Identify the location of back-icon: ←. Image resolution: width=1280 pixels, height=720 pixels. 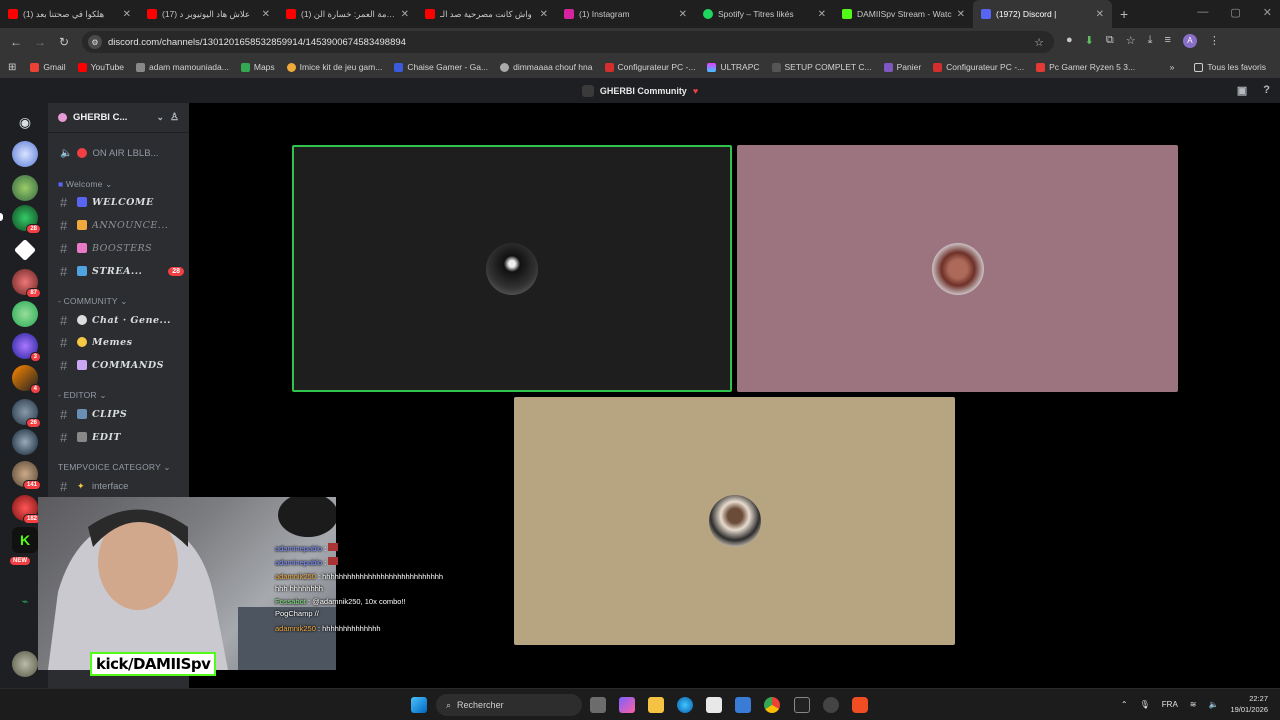
(16, 42).